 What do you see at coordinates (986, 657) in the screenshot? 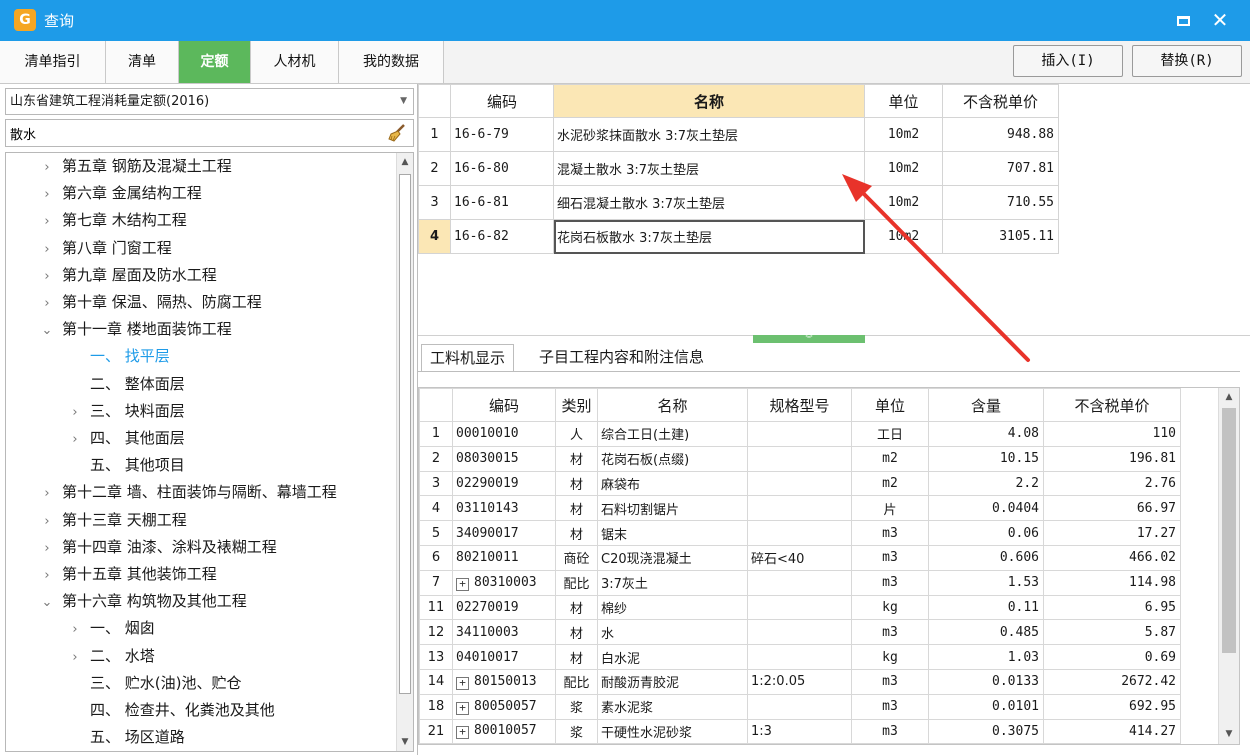
I see `resource-quantity: 1.03` at bounding box center [986, 657].